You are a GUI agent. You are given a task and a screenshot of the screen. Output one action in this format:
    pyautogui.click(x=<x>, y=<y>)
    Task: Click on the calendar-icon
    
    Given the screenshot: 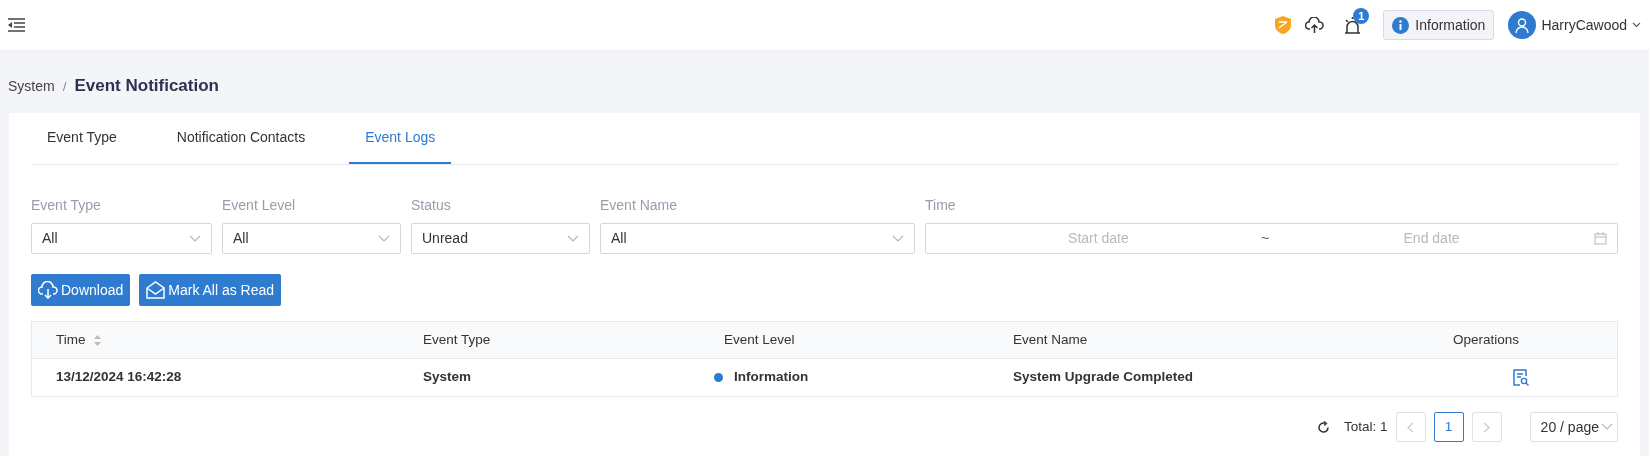 What is the action you would take?
    pyautogui.click(x=1600, y=238)
    